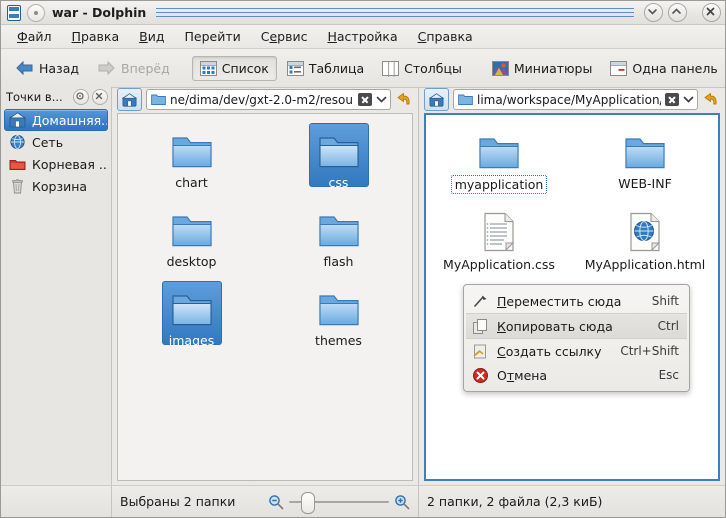  What do you see at coordinates (480, 301) in the screenshot?
I see `move-icon` at bounding box center [480, 301].